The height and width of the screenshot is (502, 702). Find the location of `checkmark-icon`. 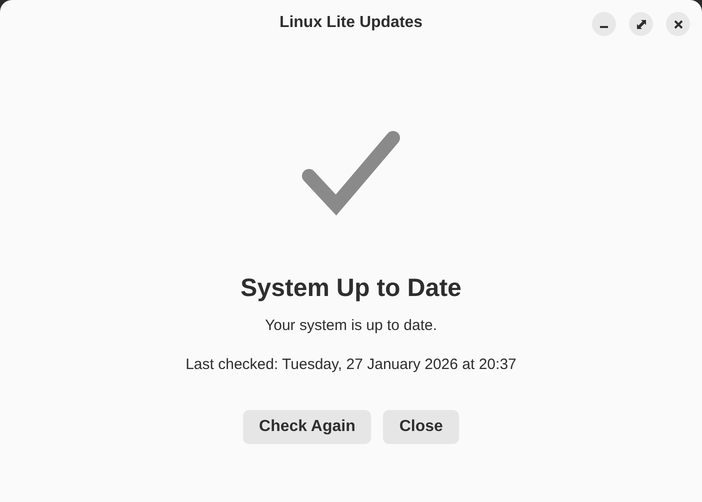

checkmark-icon is located at coordinates (351, 173).